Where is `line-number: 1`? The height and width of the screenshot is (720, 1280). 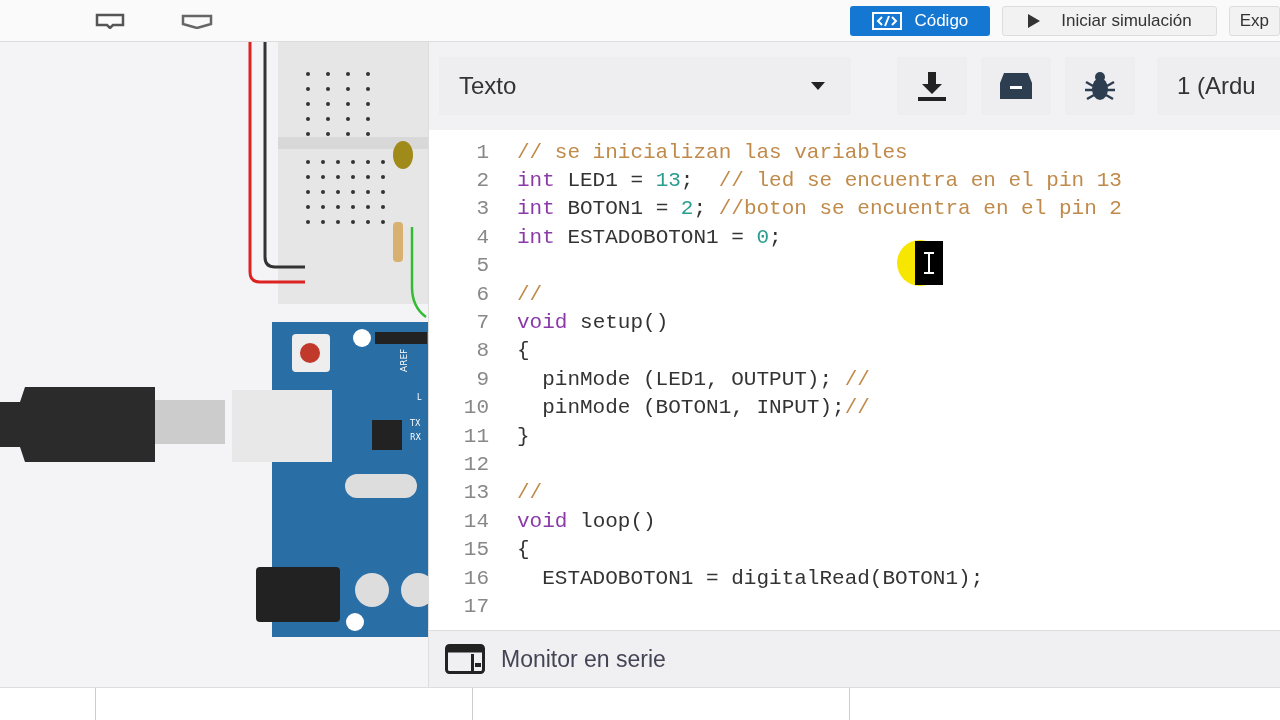 line-number: 1 is located at coordinates (482, 152).